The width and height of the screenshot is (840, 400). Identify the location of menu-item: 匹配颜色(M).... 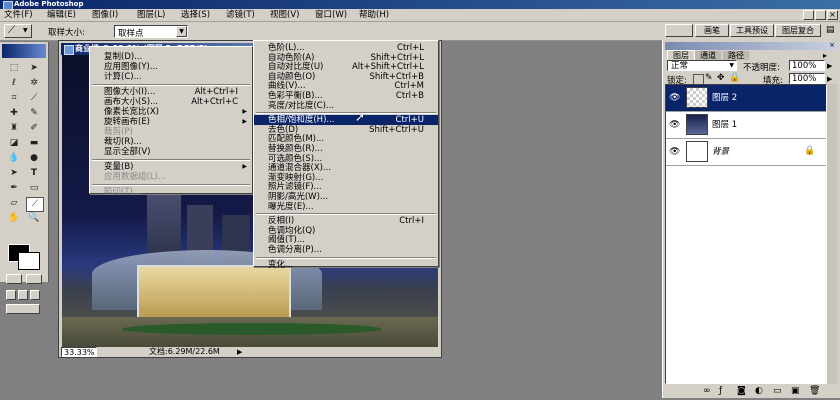
(346, 139).